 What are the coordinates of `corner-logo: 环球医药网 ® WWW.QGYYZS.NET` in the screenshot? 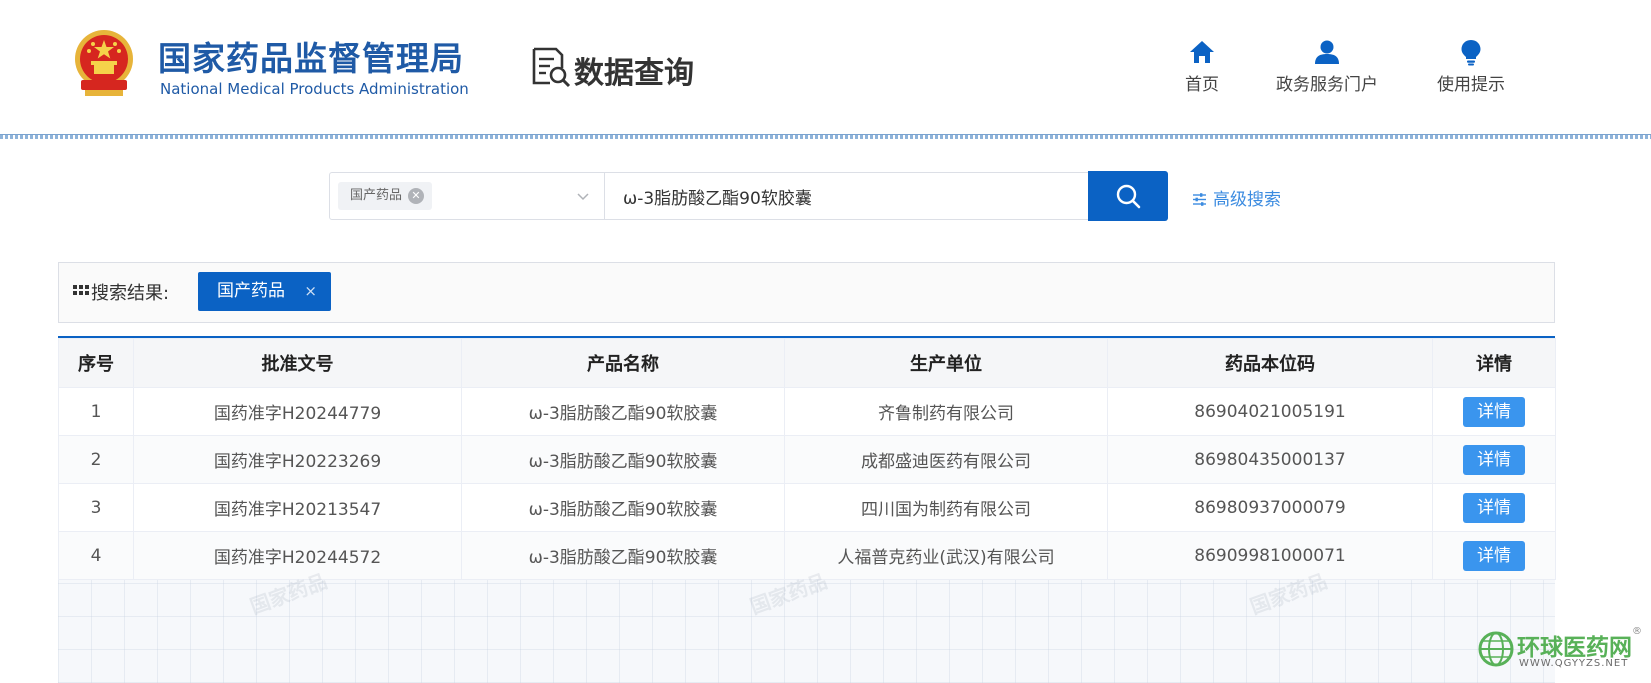 It's located at (1562, 651).